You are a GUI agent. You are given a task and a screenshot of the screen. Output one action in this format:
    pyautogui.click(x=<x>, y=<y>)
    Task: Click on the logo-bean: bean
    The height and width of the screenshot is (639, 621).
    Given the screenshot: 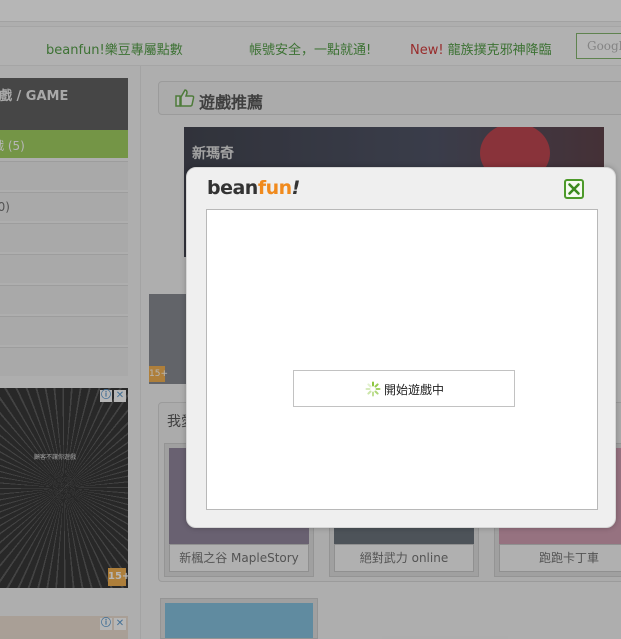 What is the action you would take?
    pyautogui.click(x=232, y=188)
    